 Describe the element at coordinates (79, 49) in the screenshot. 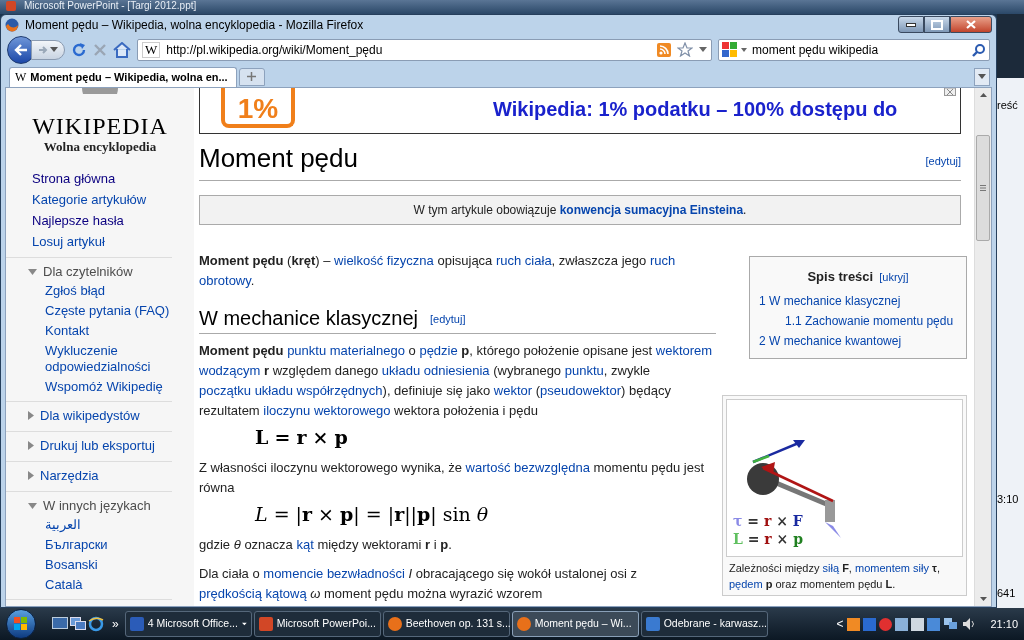

I see `reload-icon` at that location.